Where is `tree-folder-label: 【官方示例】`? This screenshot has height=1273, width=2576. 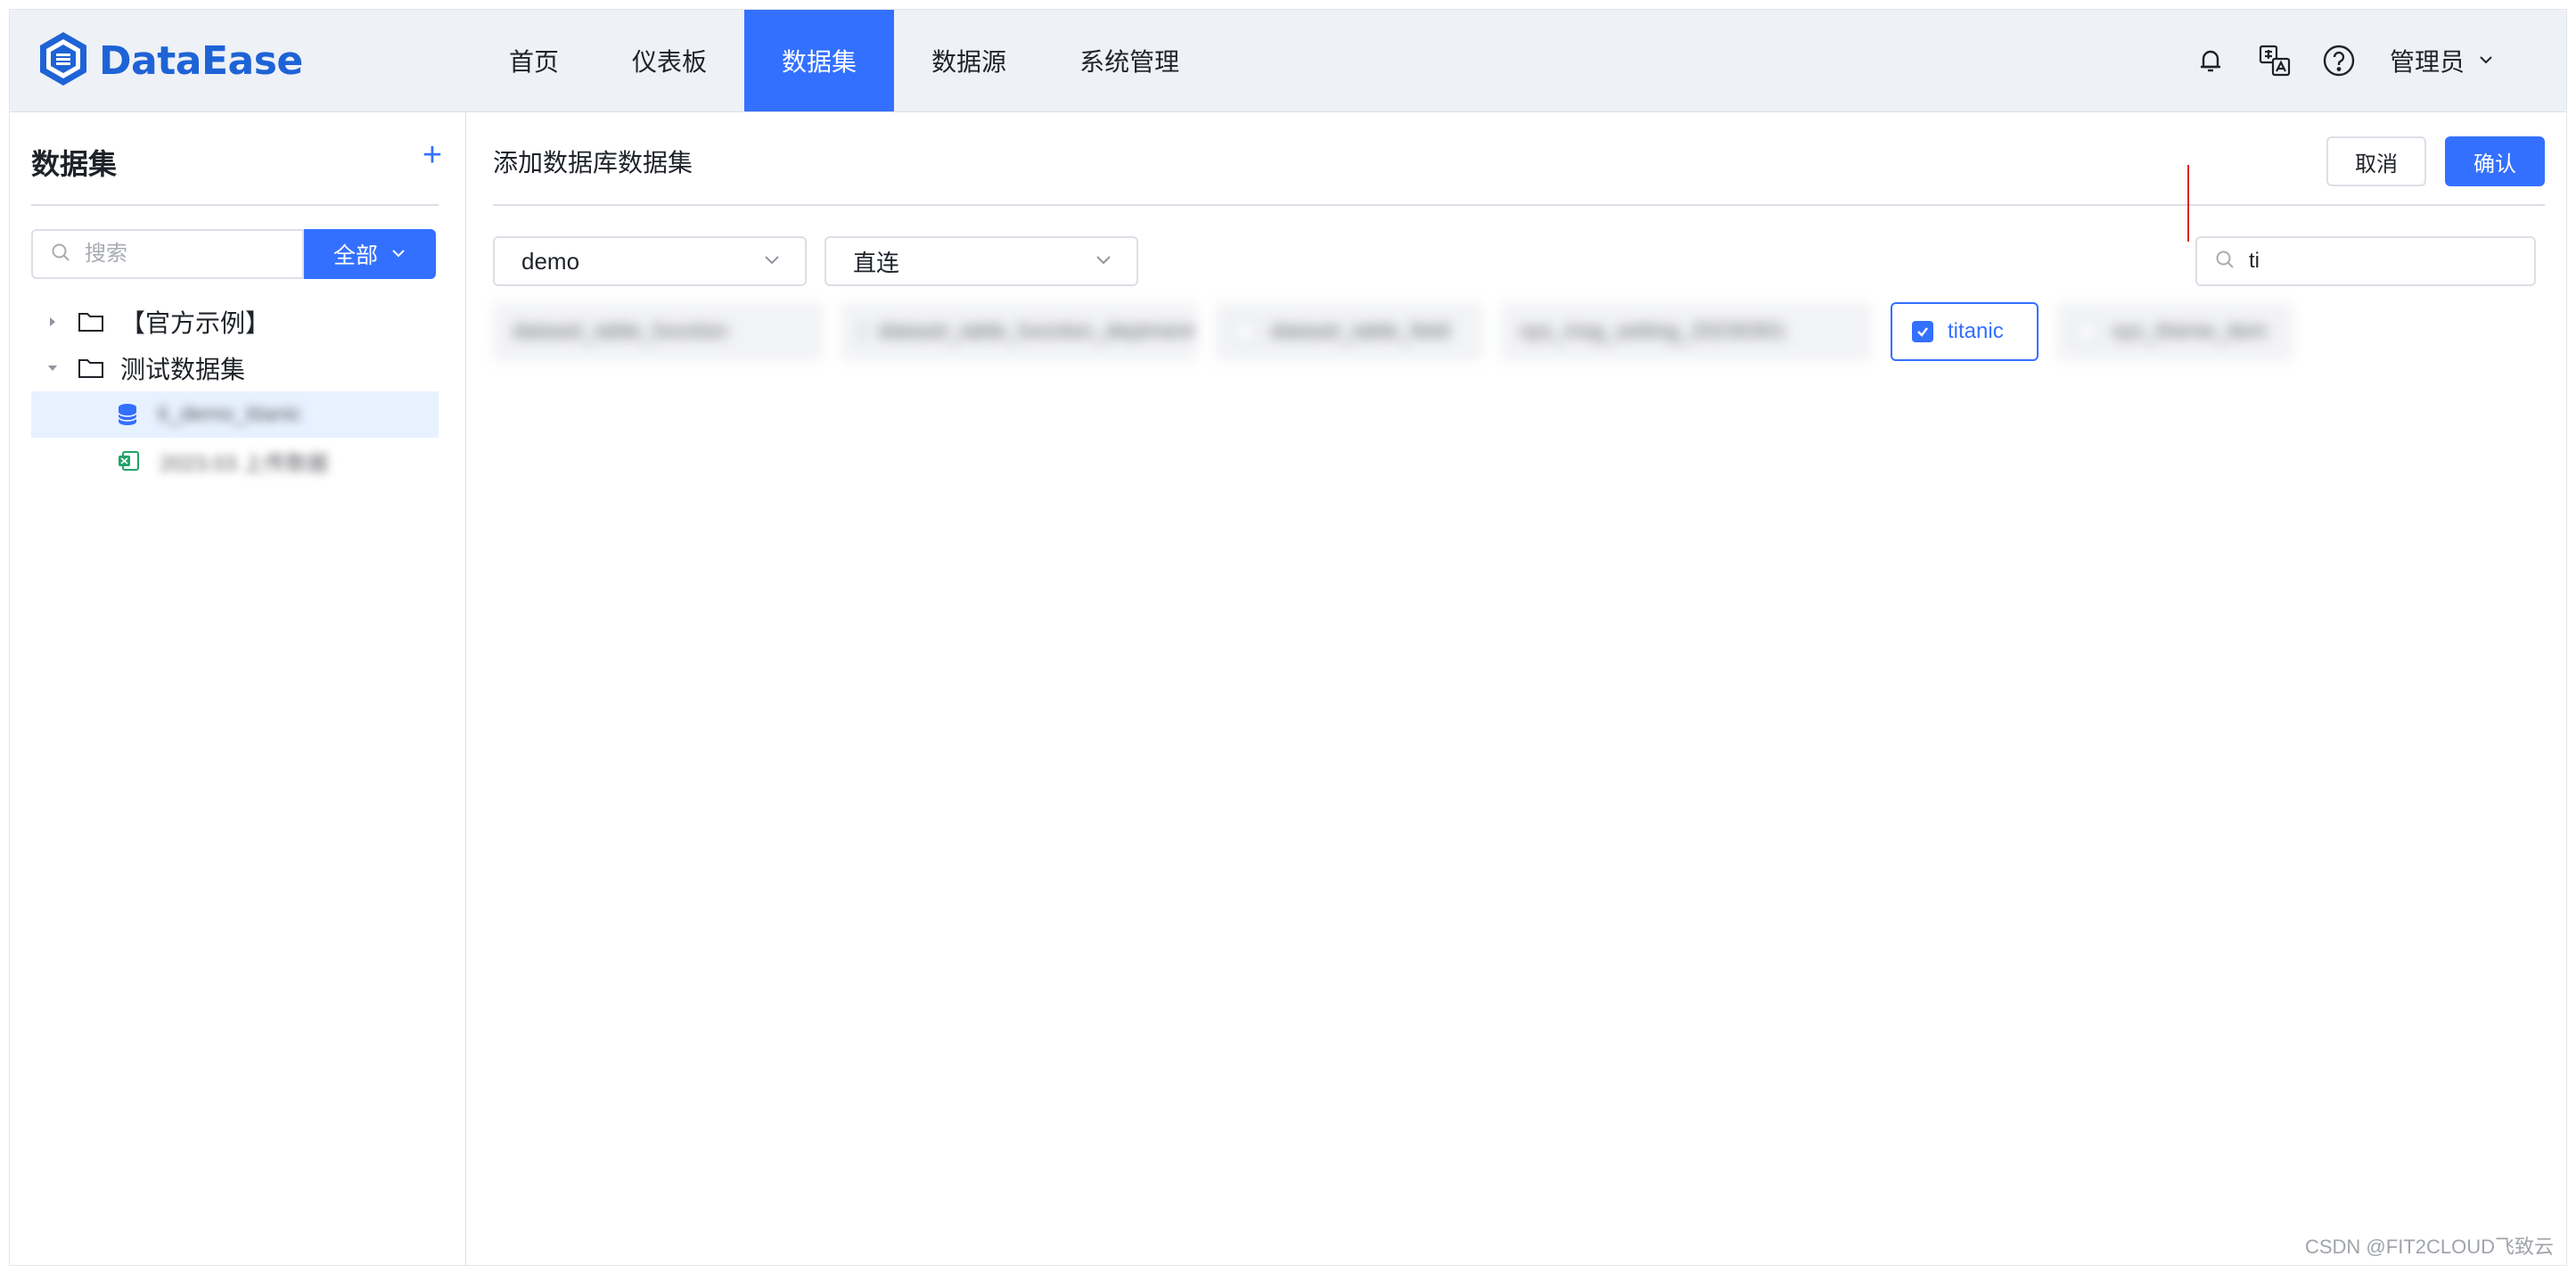 tree-folder-label: 【官方示例】 is located at coordinates (195, 323).